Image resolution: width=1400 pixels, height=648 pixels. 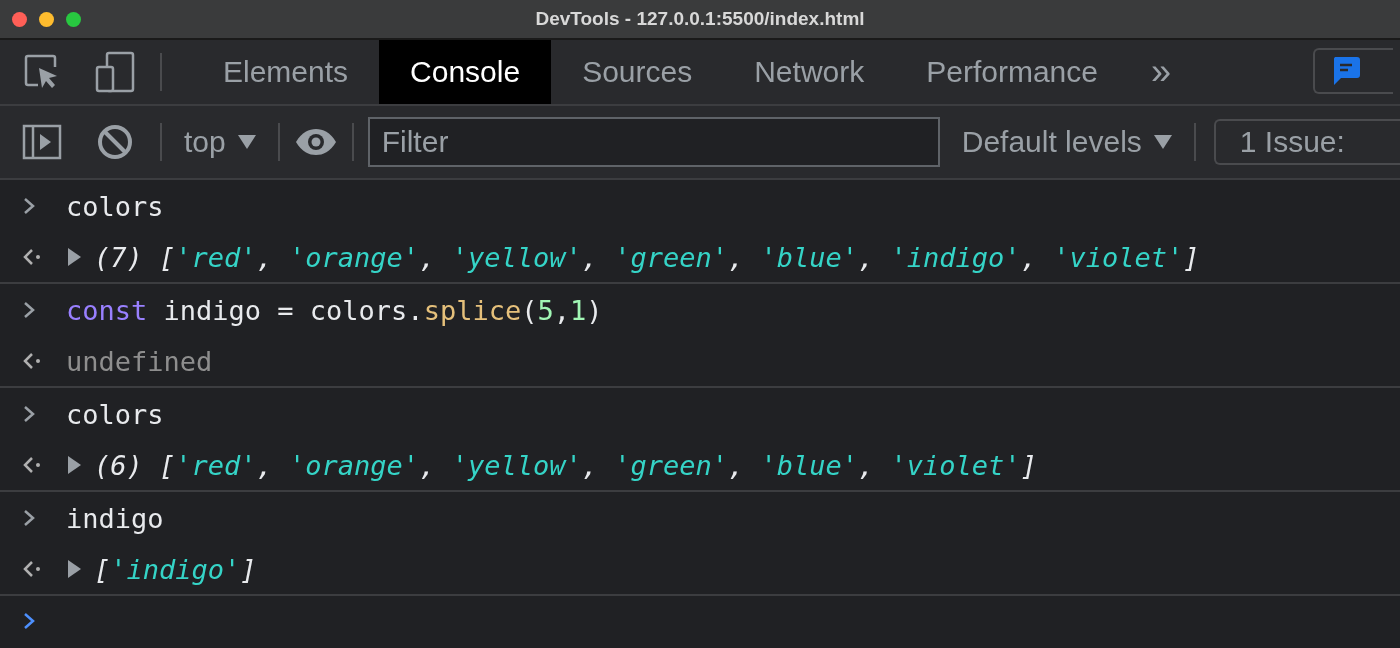 What do you see at coordinates (73, 19) in the screenshot?
I see `zoom-light` at bounding box center [73, 19].